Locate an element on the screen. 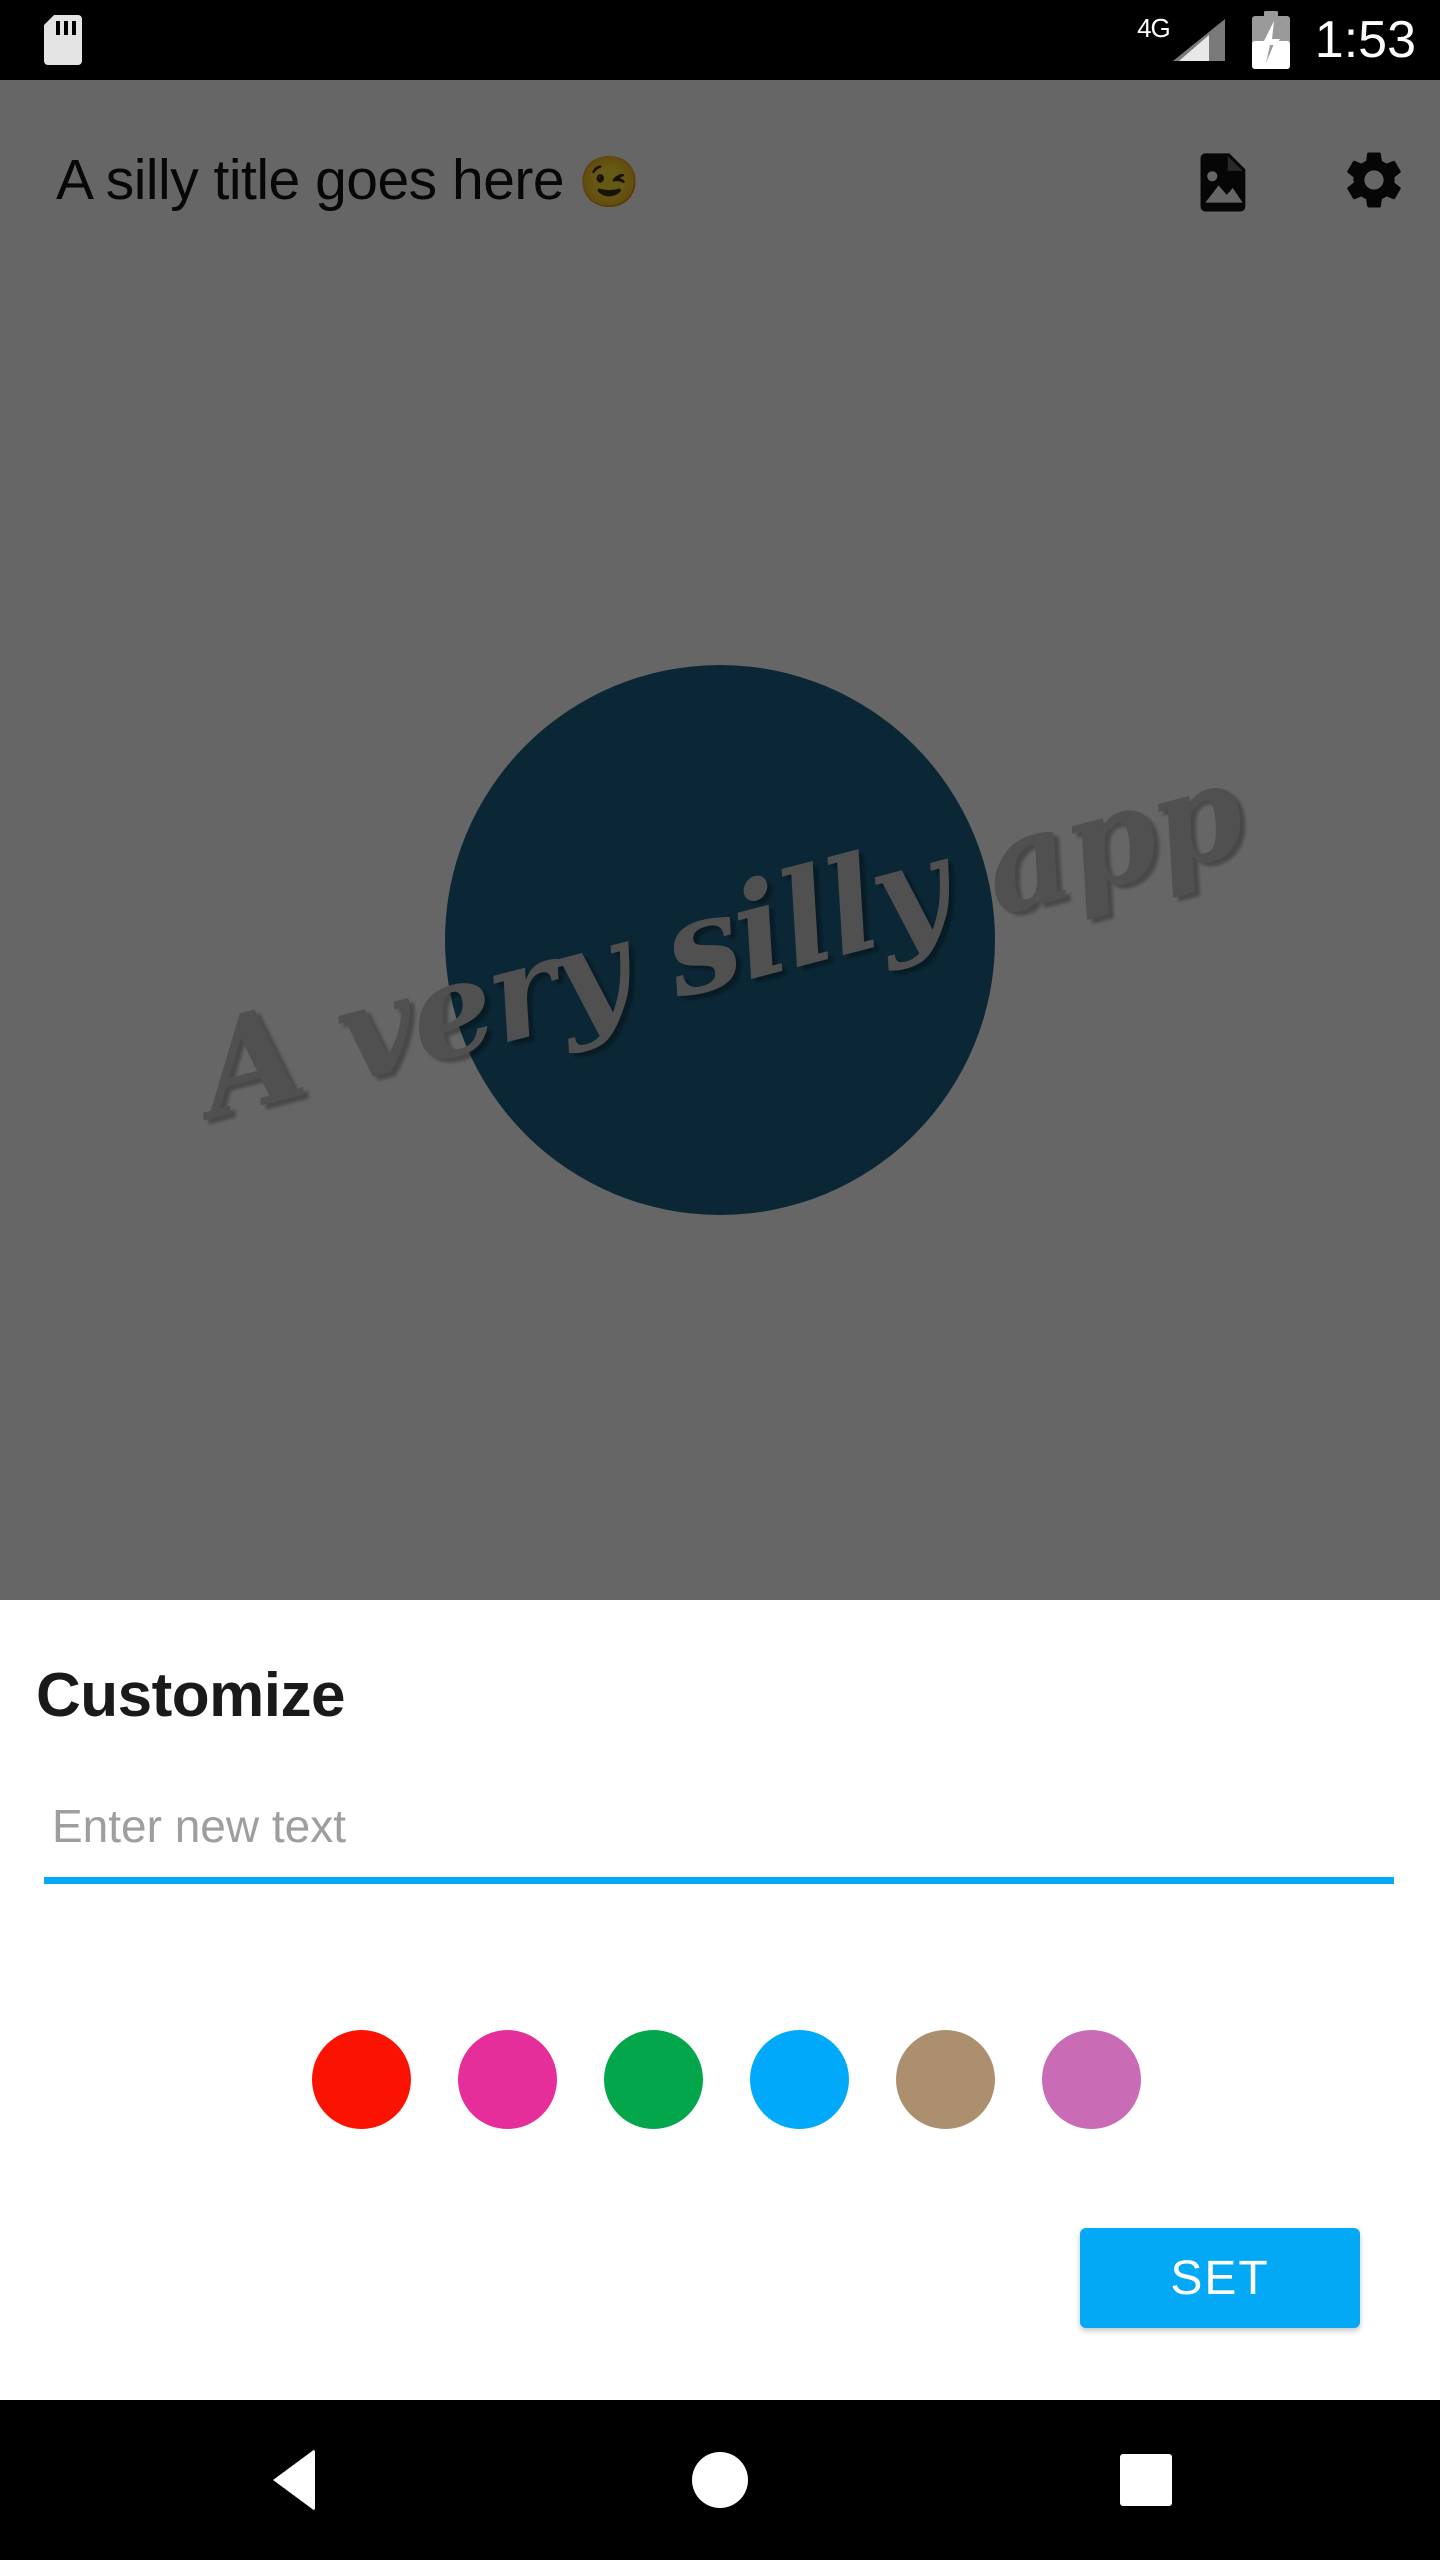 This screenshot has width=1440, height=2560. colour-swatch-row is located at coordinates (720, 2079).